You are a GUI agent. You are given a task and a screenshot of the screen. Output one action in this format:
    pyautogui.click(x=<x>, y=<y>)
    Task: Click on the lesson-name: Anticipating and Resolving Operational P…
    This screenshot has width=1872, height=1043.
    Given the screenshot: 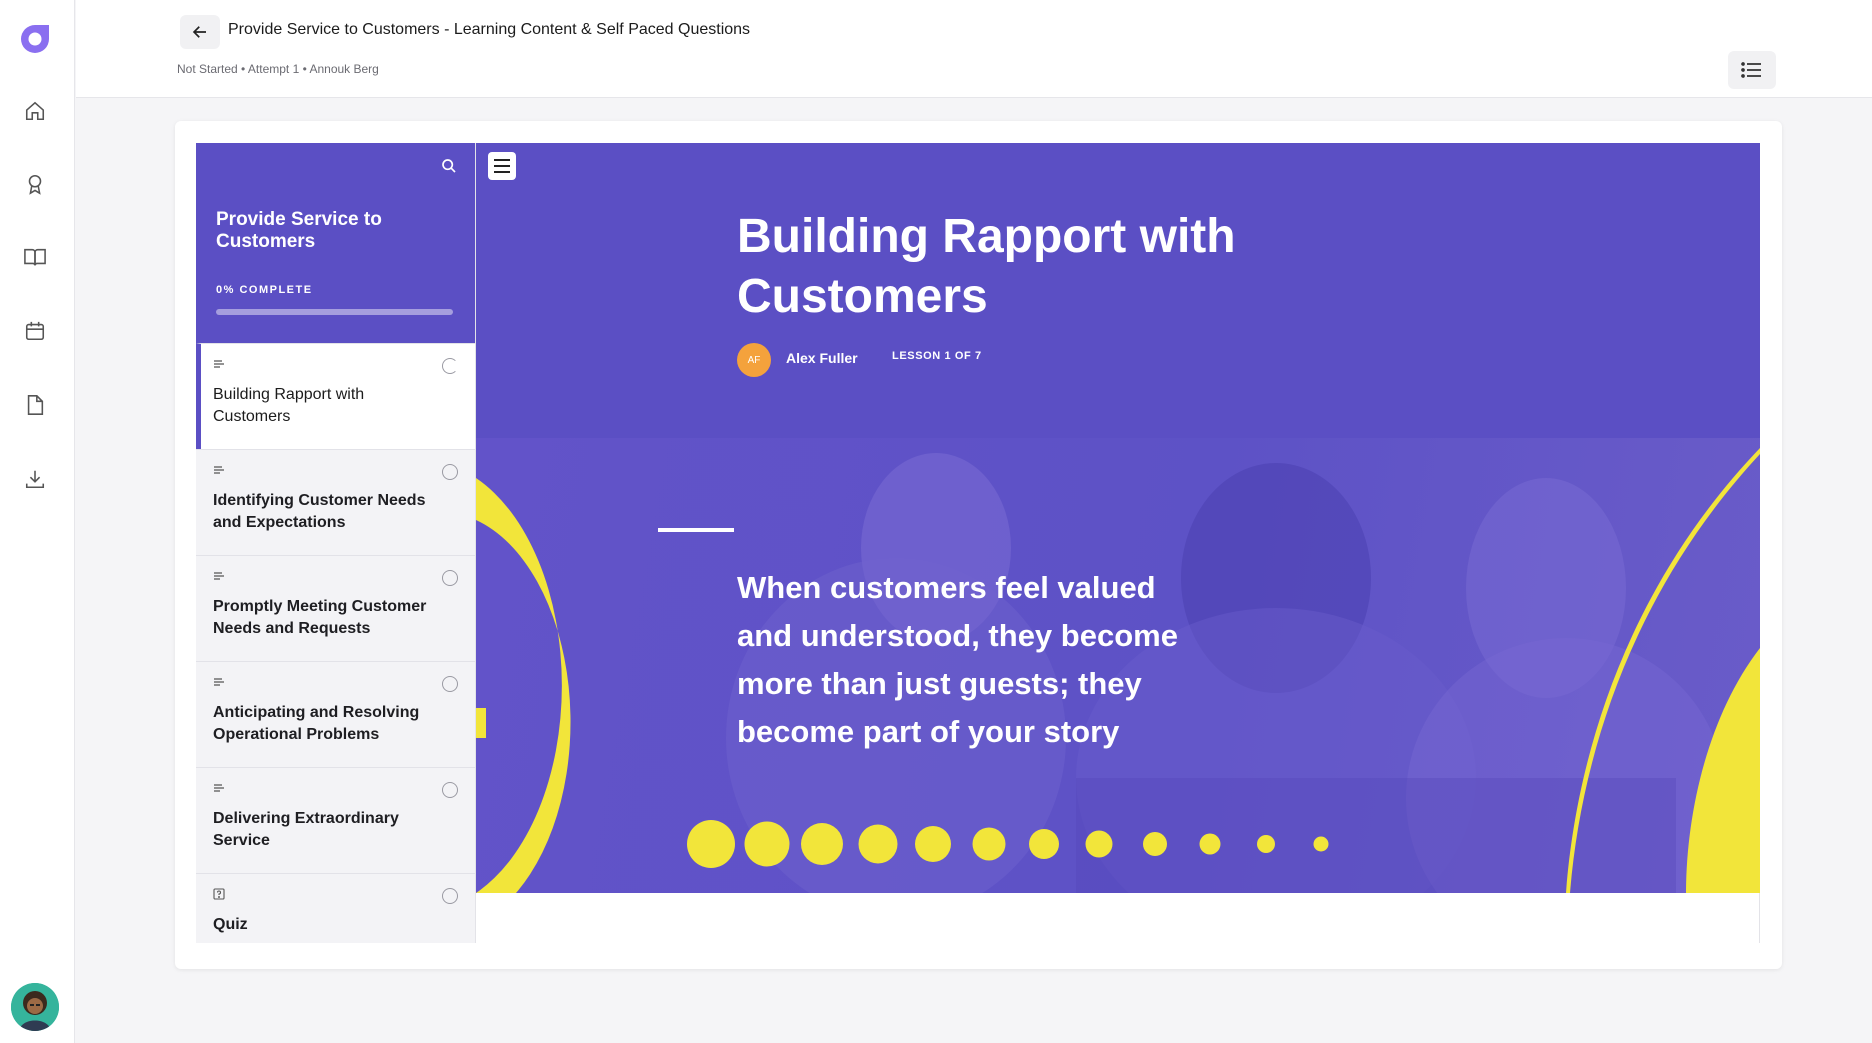 What is the action you would take?
    pyautogui.click(x=316, y=723)
    